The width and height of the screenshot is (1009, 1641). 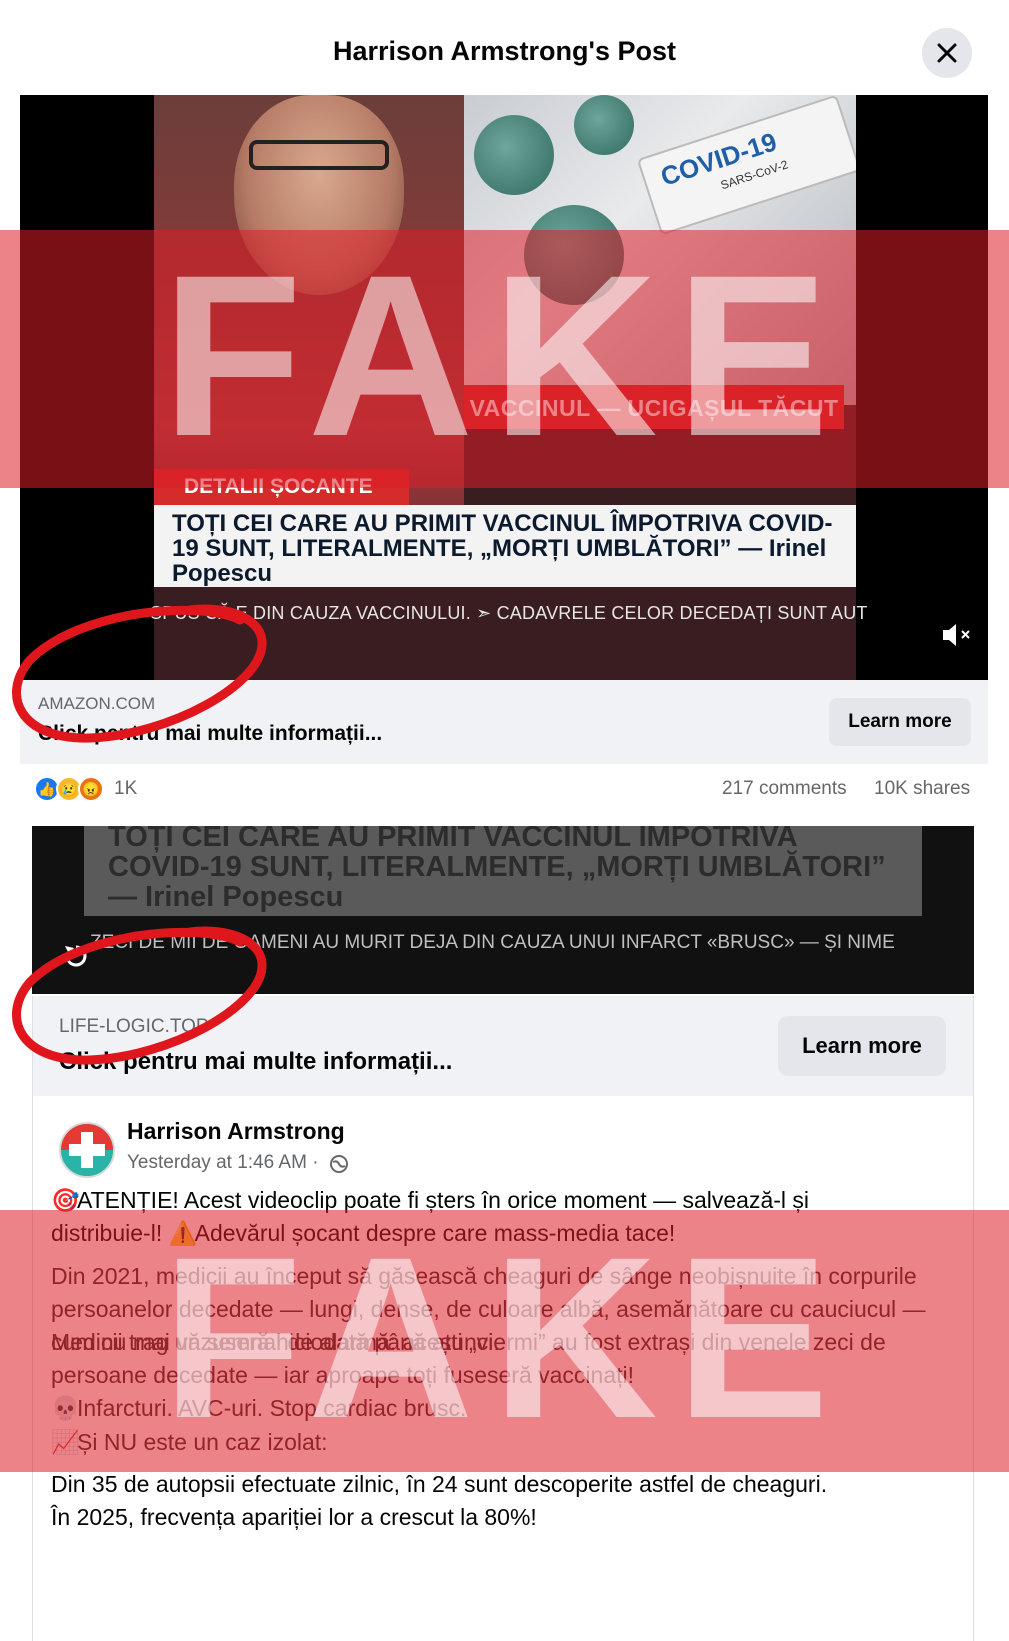 What do you see at coordinates (272, 1408) in the screenshot?
I see `post-line-skull: Infarcturi. AVC-uri. Stop cardiac brusc.` at bounding box center [272, 1408].